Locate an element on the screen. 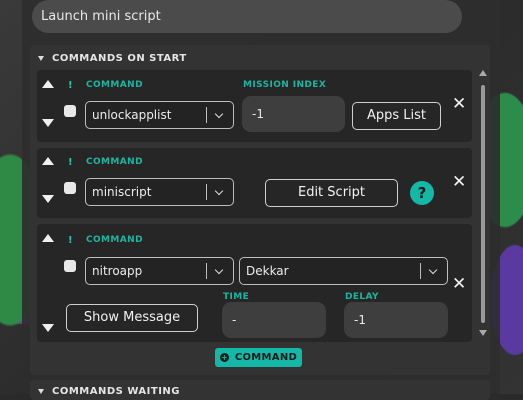 The image size is (523, 400). scrollbar-thumb is located at coordinates (483, 204).